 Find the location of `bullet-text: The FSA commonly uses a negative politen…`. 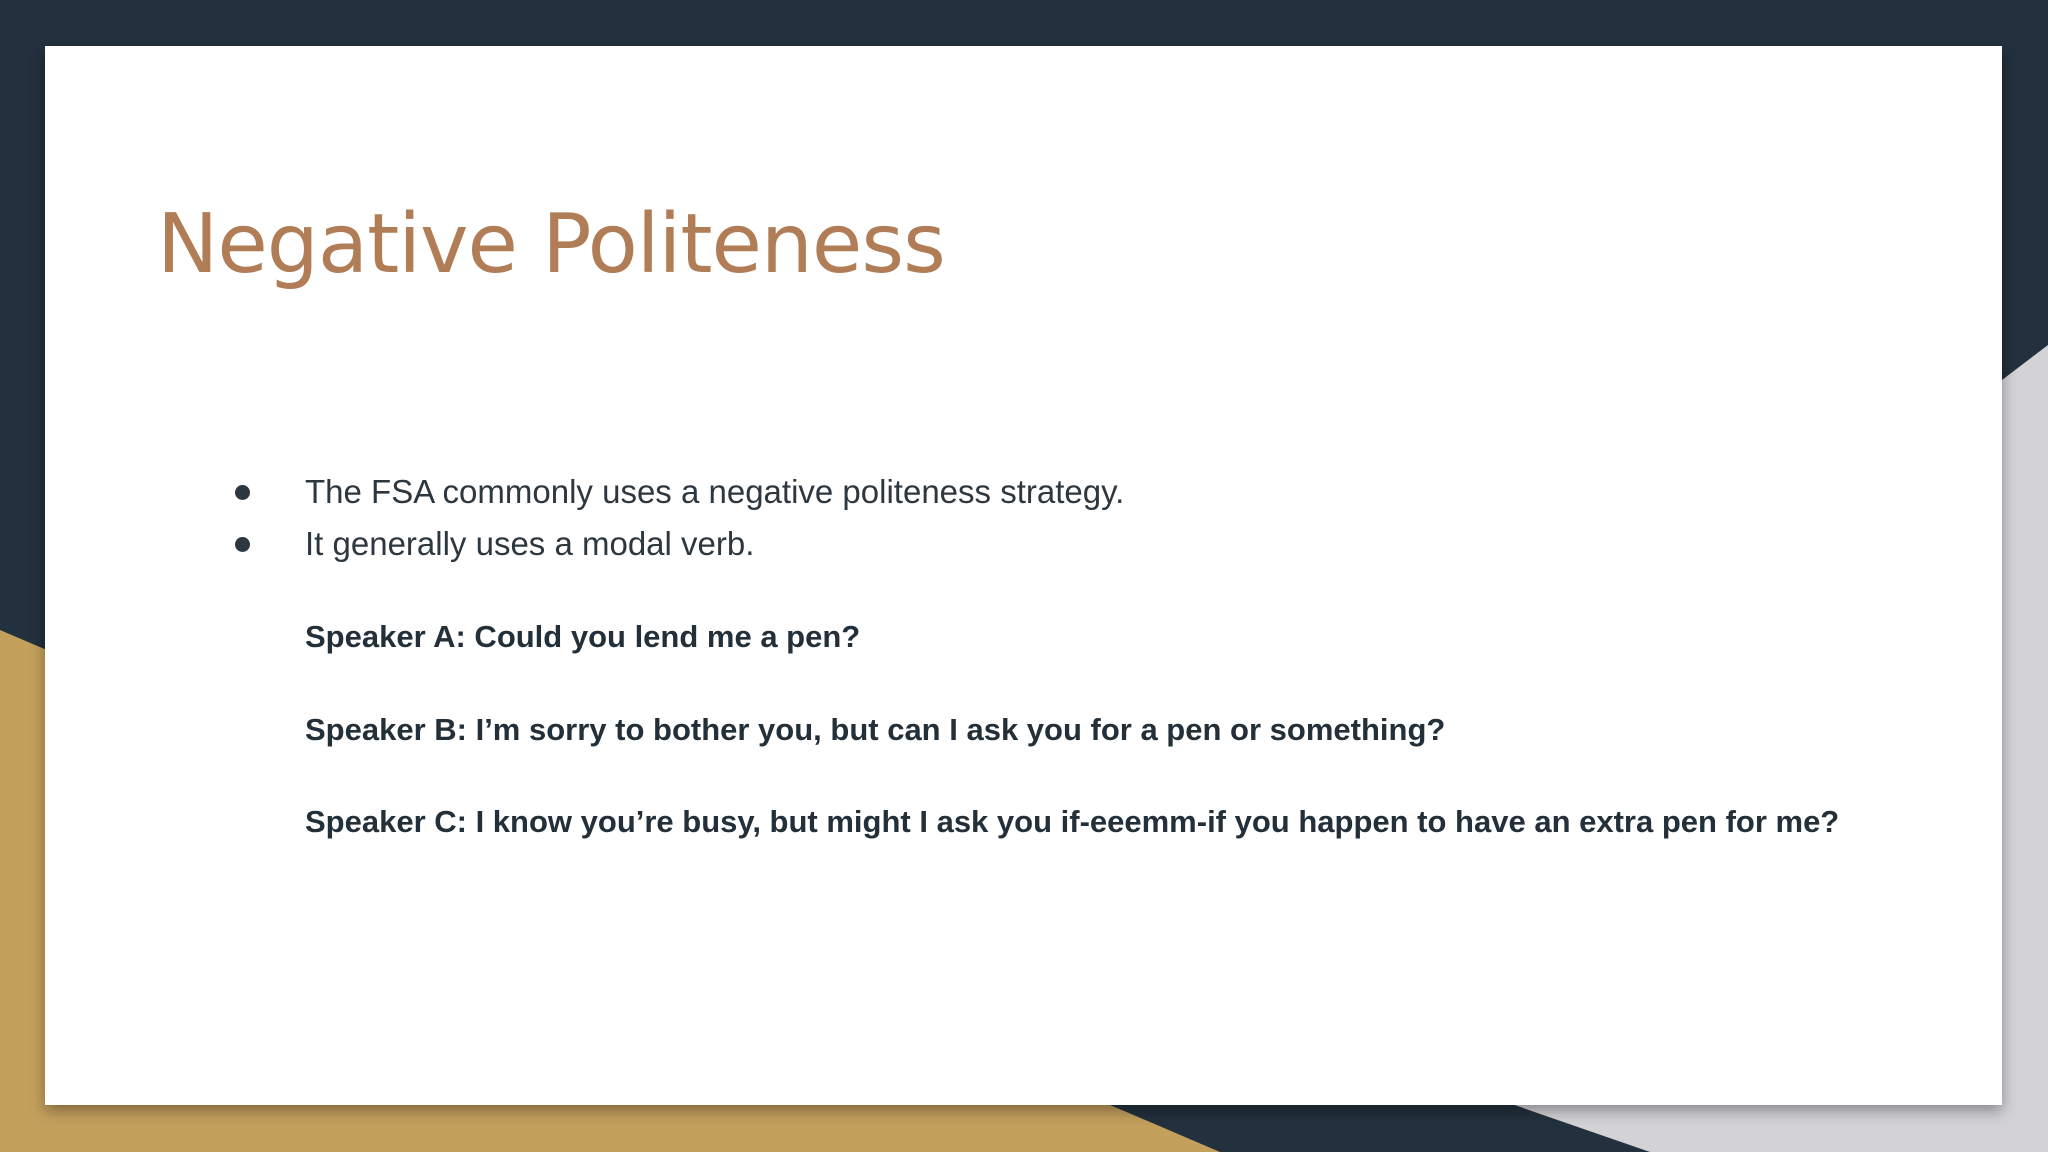

bullet-text: The FSA commonly uses a negative politen… is located at coordinates (715, 491).